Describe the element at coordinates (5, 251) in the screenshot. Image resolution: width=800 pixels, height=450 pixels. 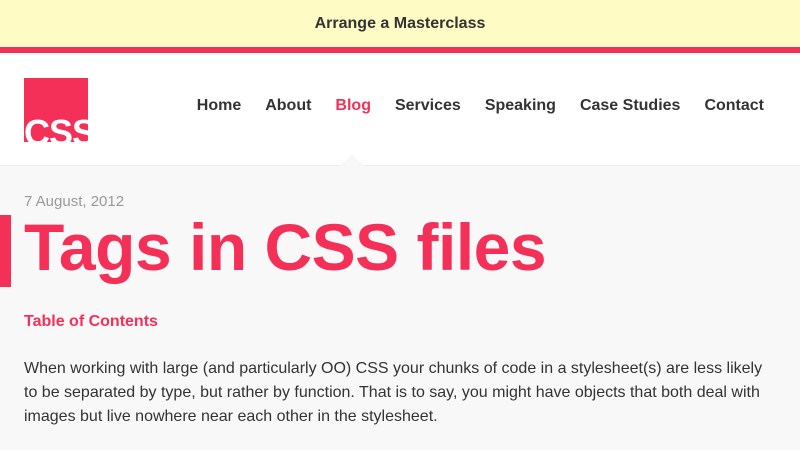
I see `title-accent-bar` at that location.